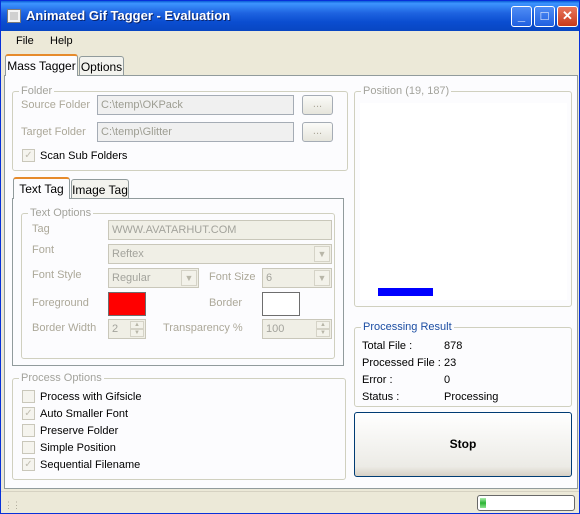 The image size is (580, 514). I want to click on process-options-legend: Process Options, so click(61, 378).